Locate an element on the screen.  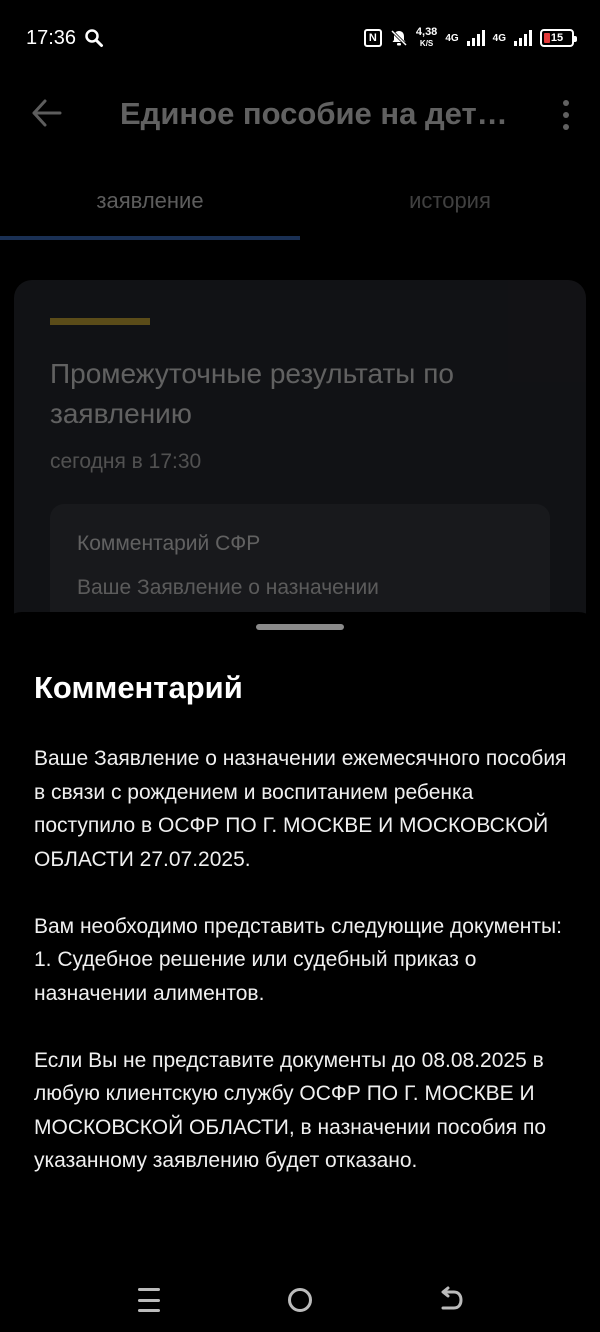
sheet-title: Комментарий is located at coordinates (138, 687).